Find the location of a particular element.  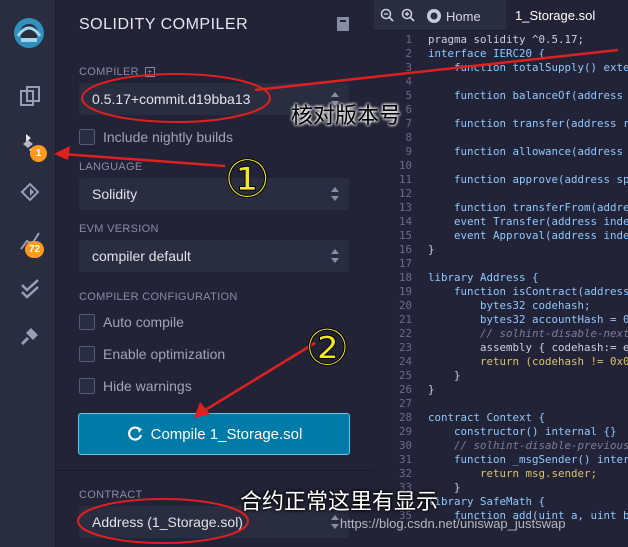

mark-2: ② is located at coordinates (327, 348).